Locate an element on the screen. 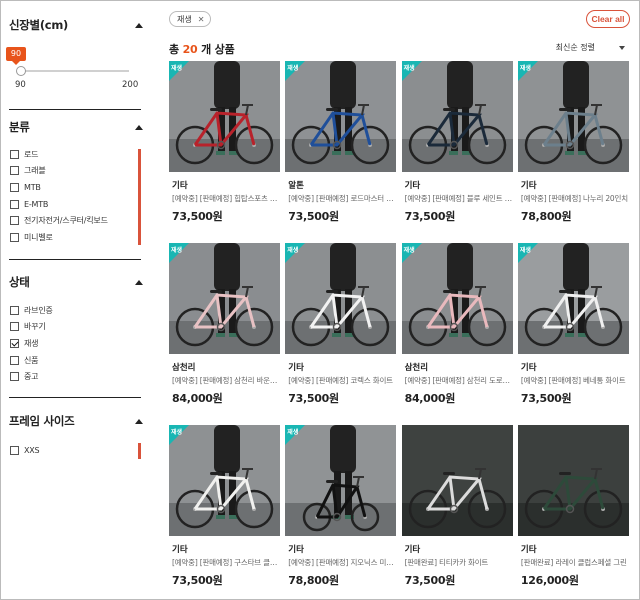  sort-dropdown: 최신순 정렬 is located at coordinates (590, 47).